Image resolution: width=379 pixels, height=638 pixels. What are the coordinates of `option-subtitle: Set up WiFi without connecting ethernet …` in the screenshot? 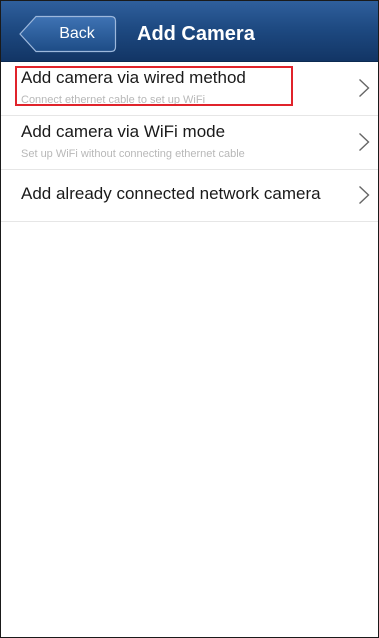 It's located at (133, 154).